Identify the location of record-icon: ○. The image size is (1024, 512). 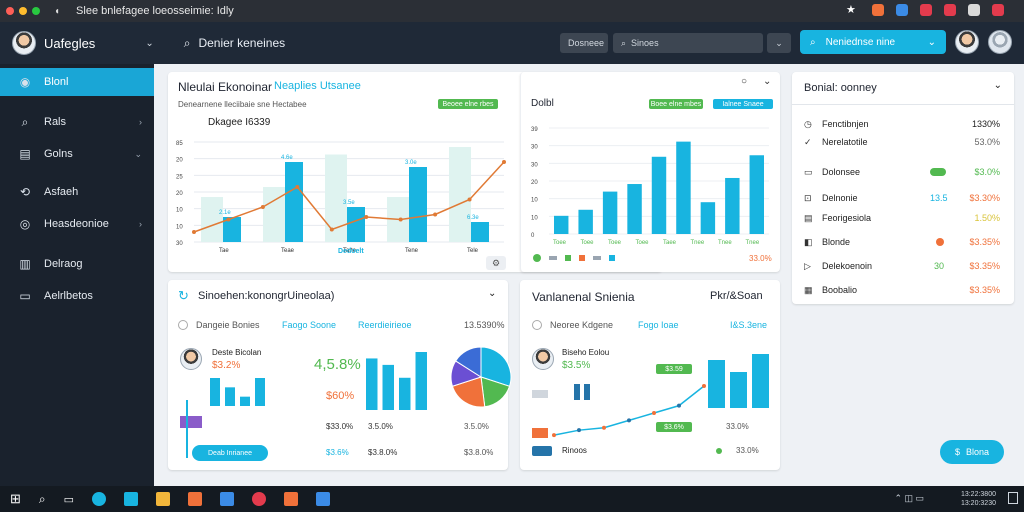
(744, 81).